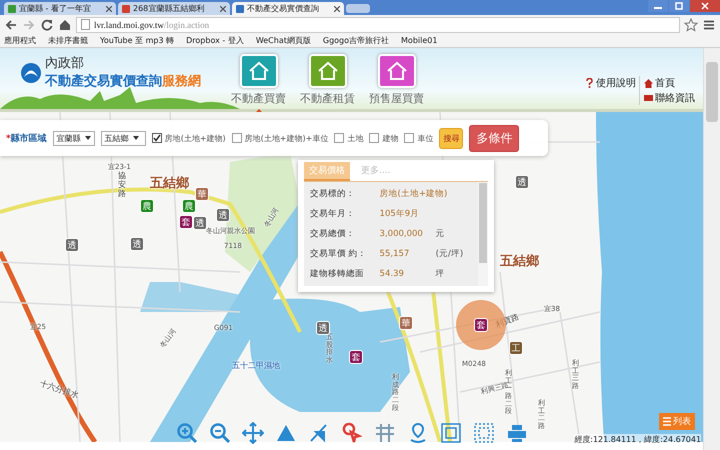 Image resolution: width=720 pixels, height=450 pixels. I want to click on pan-icon, so click(253, 433).